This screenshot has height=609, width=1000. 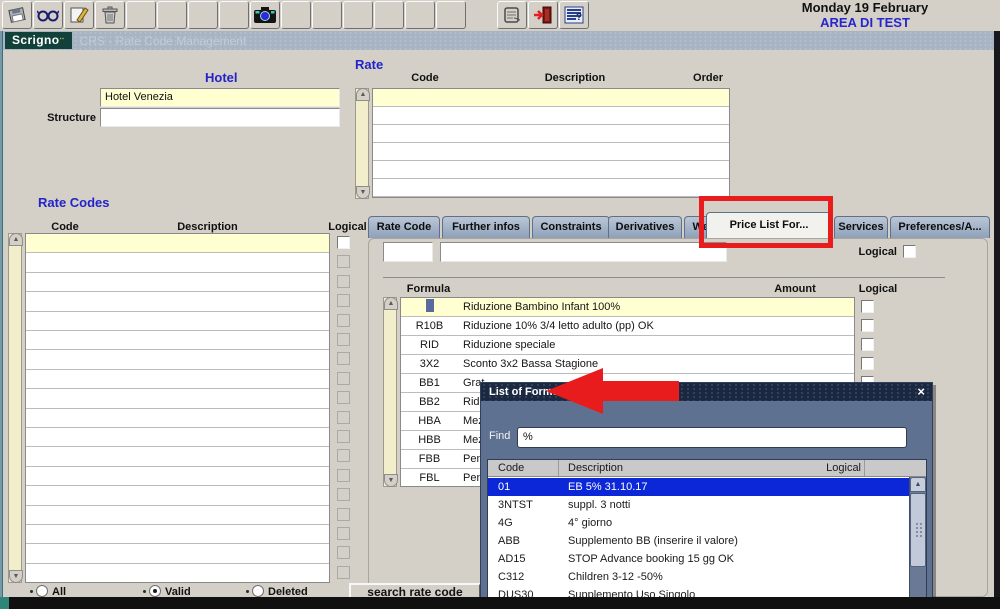 What do you see at coordinates (645, 227) in the screenshot?
I see `tab-derivatives: Derivatives` at bounding box center [645, 227].